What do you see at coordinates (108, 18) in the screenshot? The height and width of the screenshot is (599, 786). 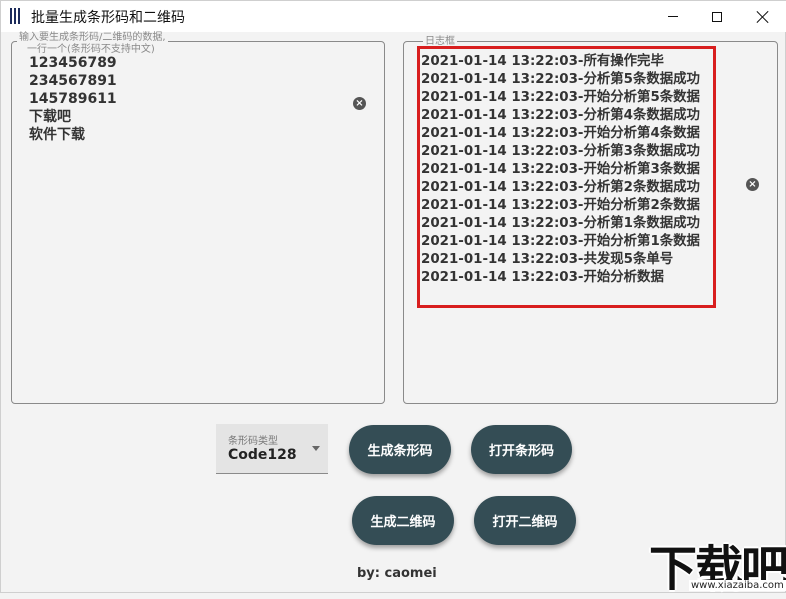 I see `window-title: 批量生成条形码和二维码` at bounding box center [108, 18].